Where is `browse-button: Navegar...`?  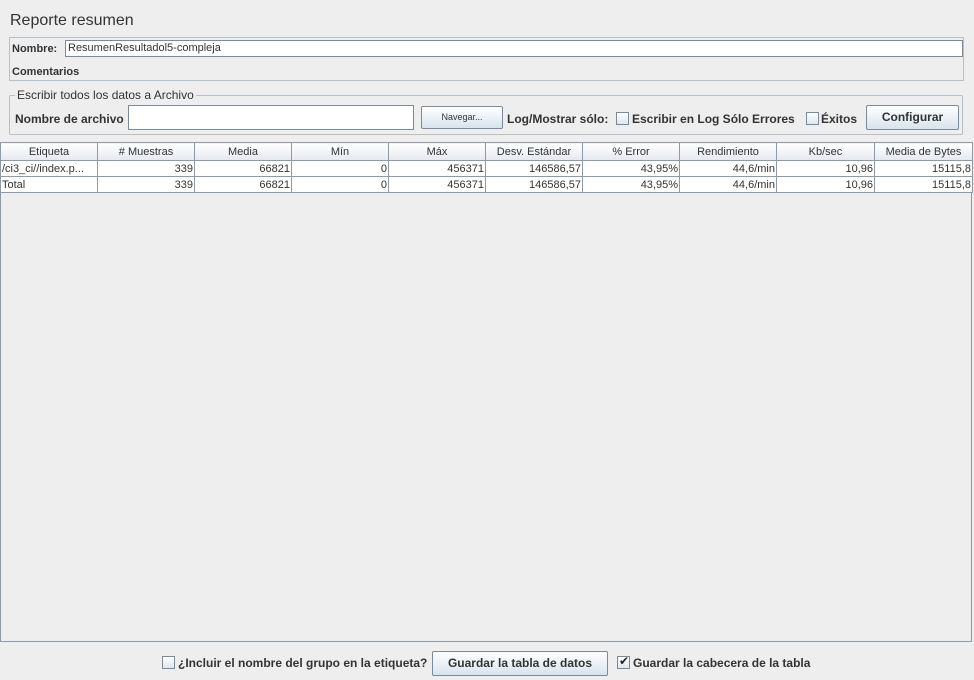
browse-button: Navegar... is located at coordinates (462, 117).